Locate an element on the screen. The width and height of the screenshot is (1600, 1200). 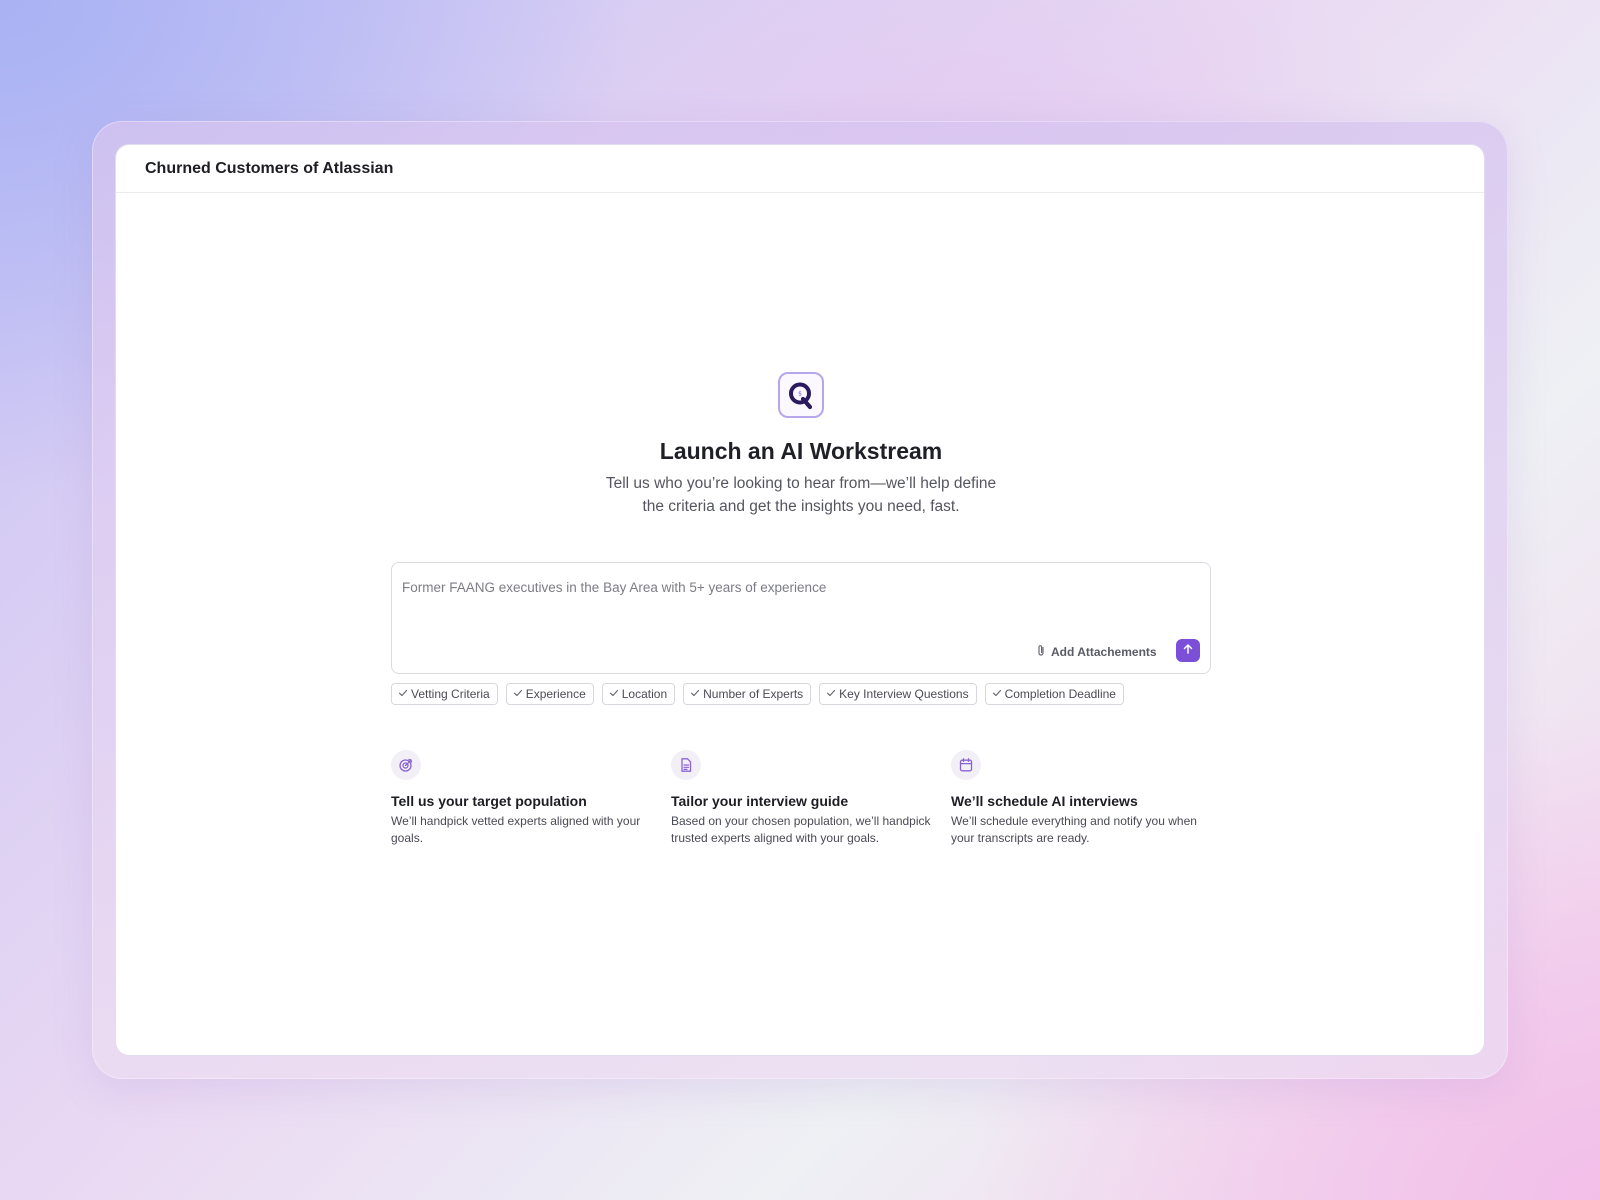
arrow-up-icon is located at coordinates (1188, 651).